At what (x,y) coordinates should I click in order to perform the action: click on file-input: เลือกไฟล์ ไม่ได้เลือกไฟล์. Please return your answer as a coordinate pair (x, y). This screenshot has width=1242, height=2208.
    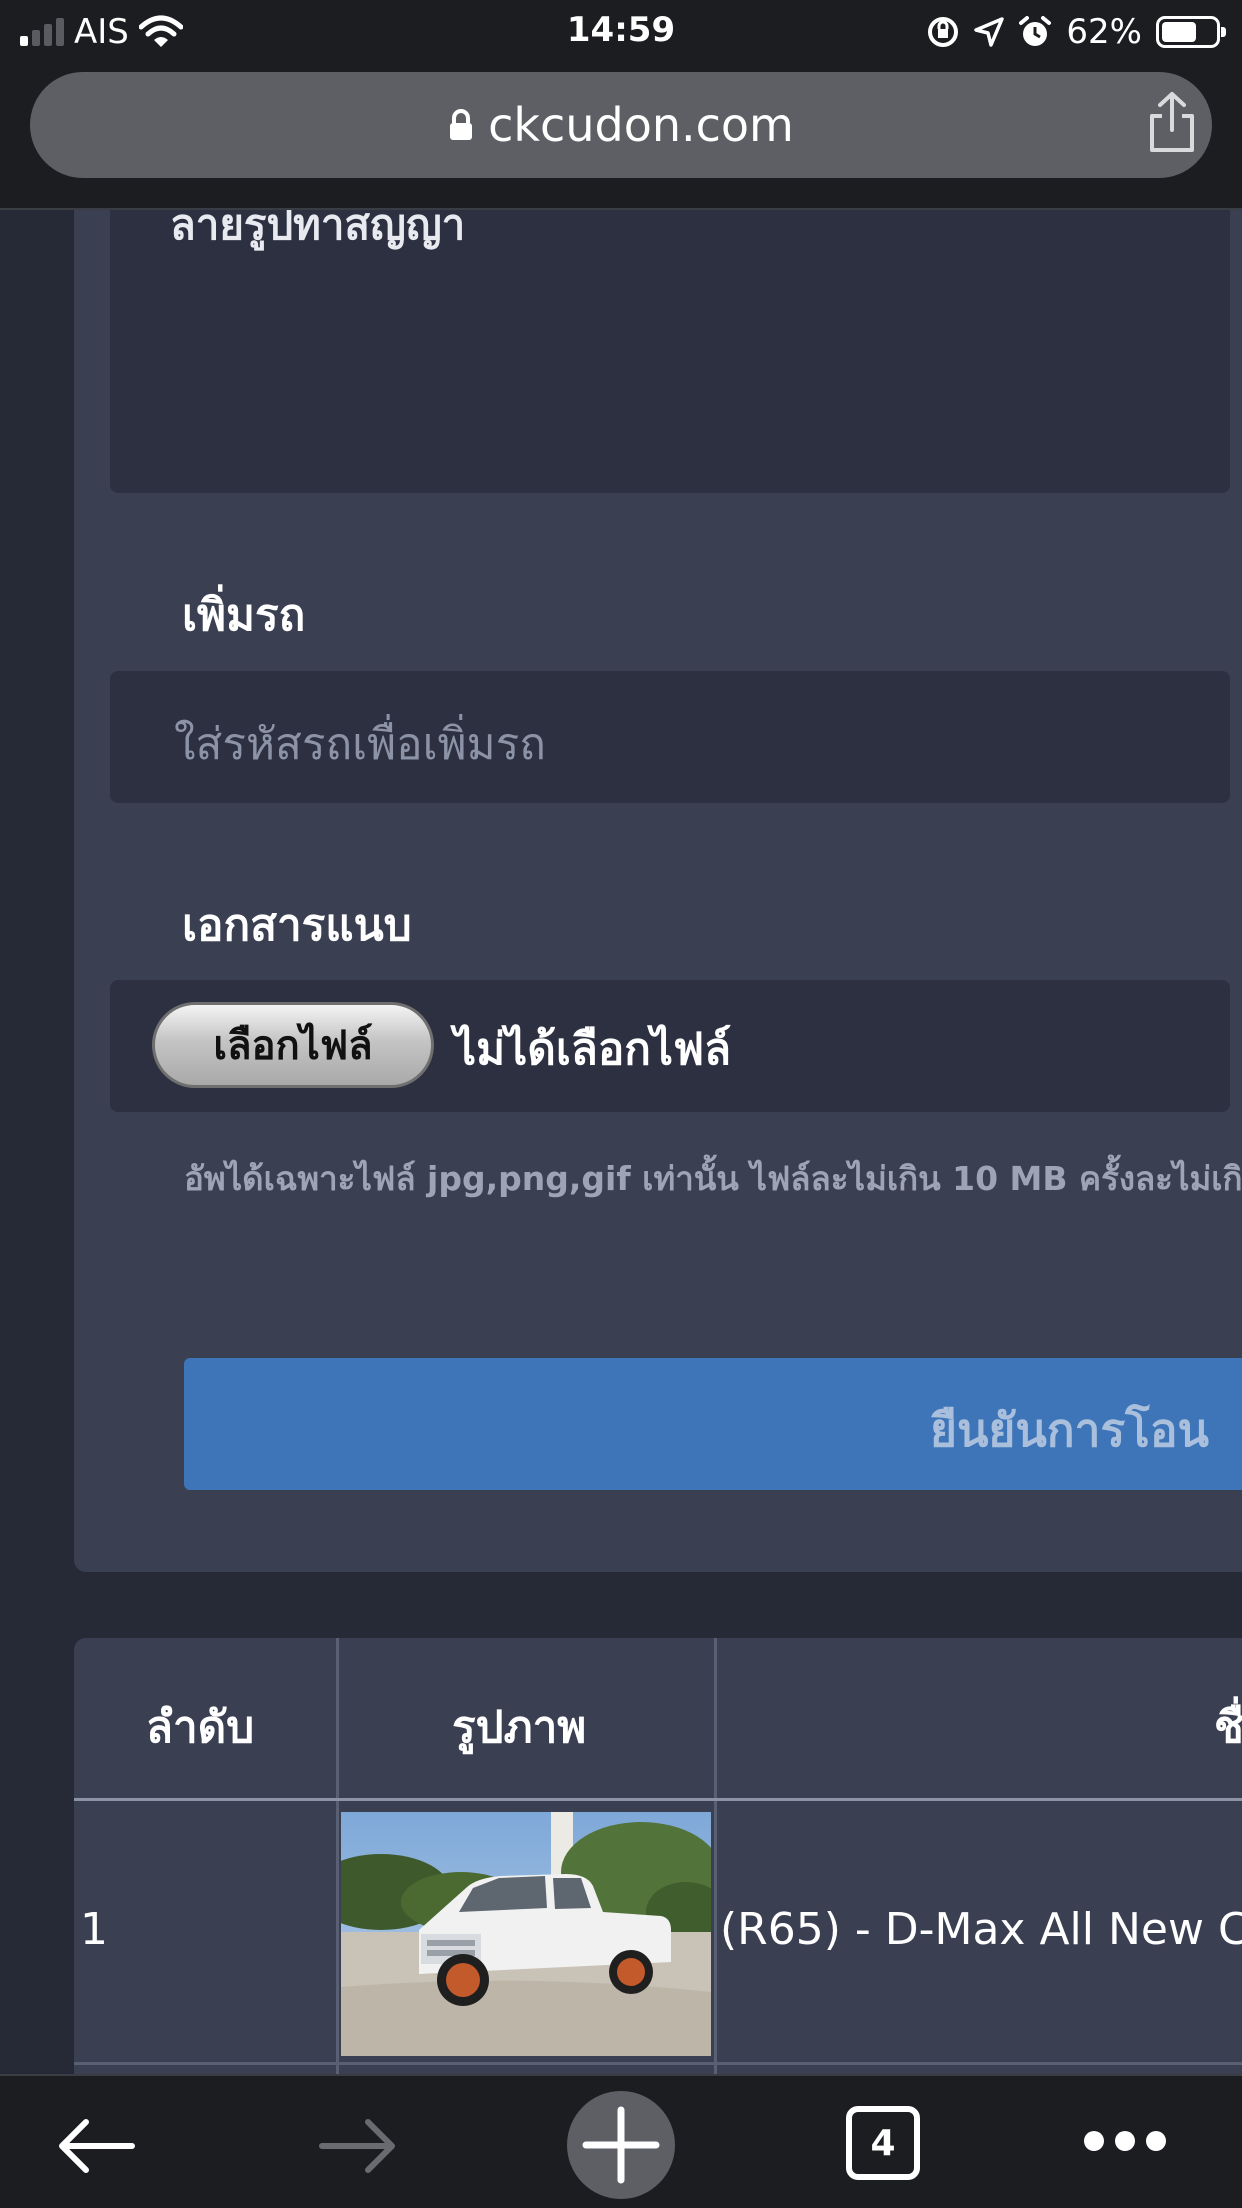
    Looking at the image, I should click on (670, 1046).